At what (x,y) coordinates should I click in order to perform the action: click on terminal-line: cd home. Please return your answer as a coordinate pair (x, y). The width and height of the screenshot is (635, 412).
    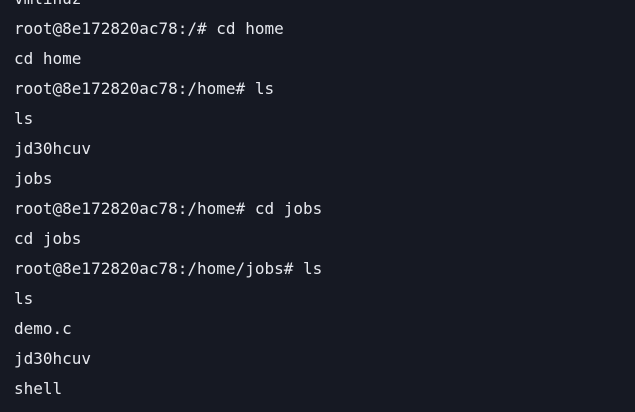
    Looking at the image, I should click on (48, 58).